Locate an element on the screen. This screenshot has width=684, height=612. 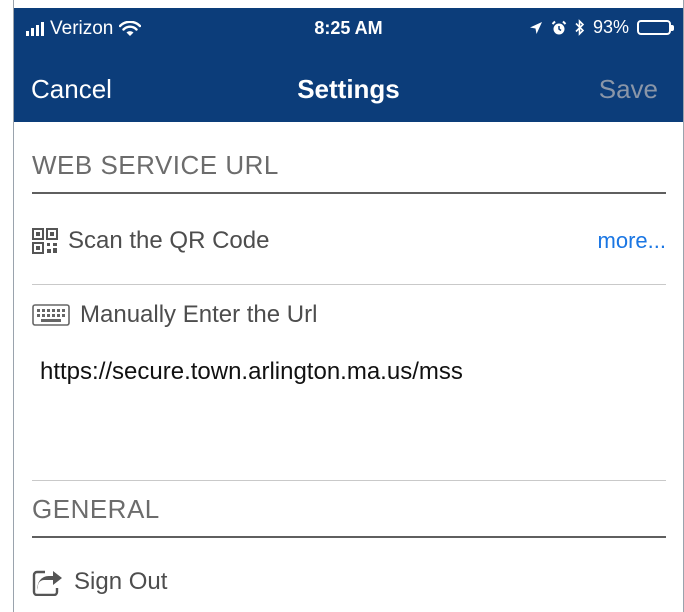
alarm-clock-icon is located at coordinates (559, 27).